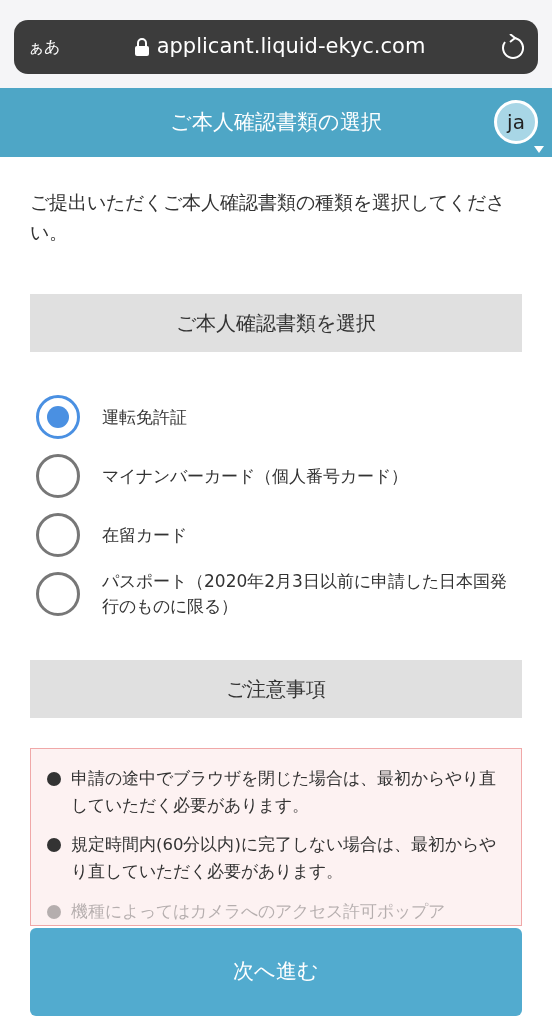 The width and height of the screenshot is (552, 1024). What do you see at coordinates (284, 859) in the screenshot?
I see `note-text: 規定時間内(60分以内)に完了しない場合は、最初からやり直していただく必要があります。` at bounding box center [284, 859].